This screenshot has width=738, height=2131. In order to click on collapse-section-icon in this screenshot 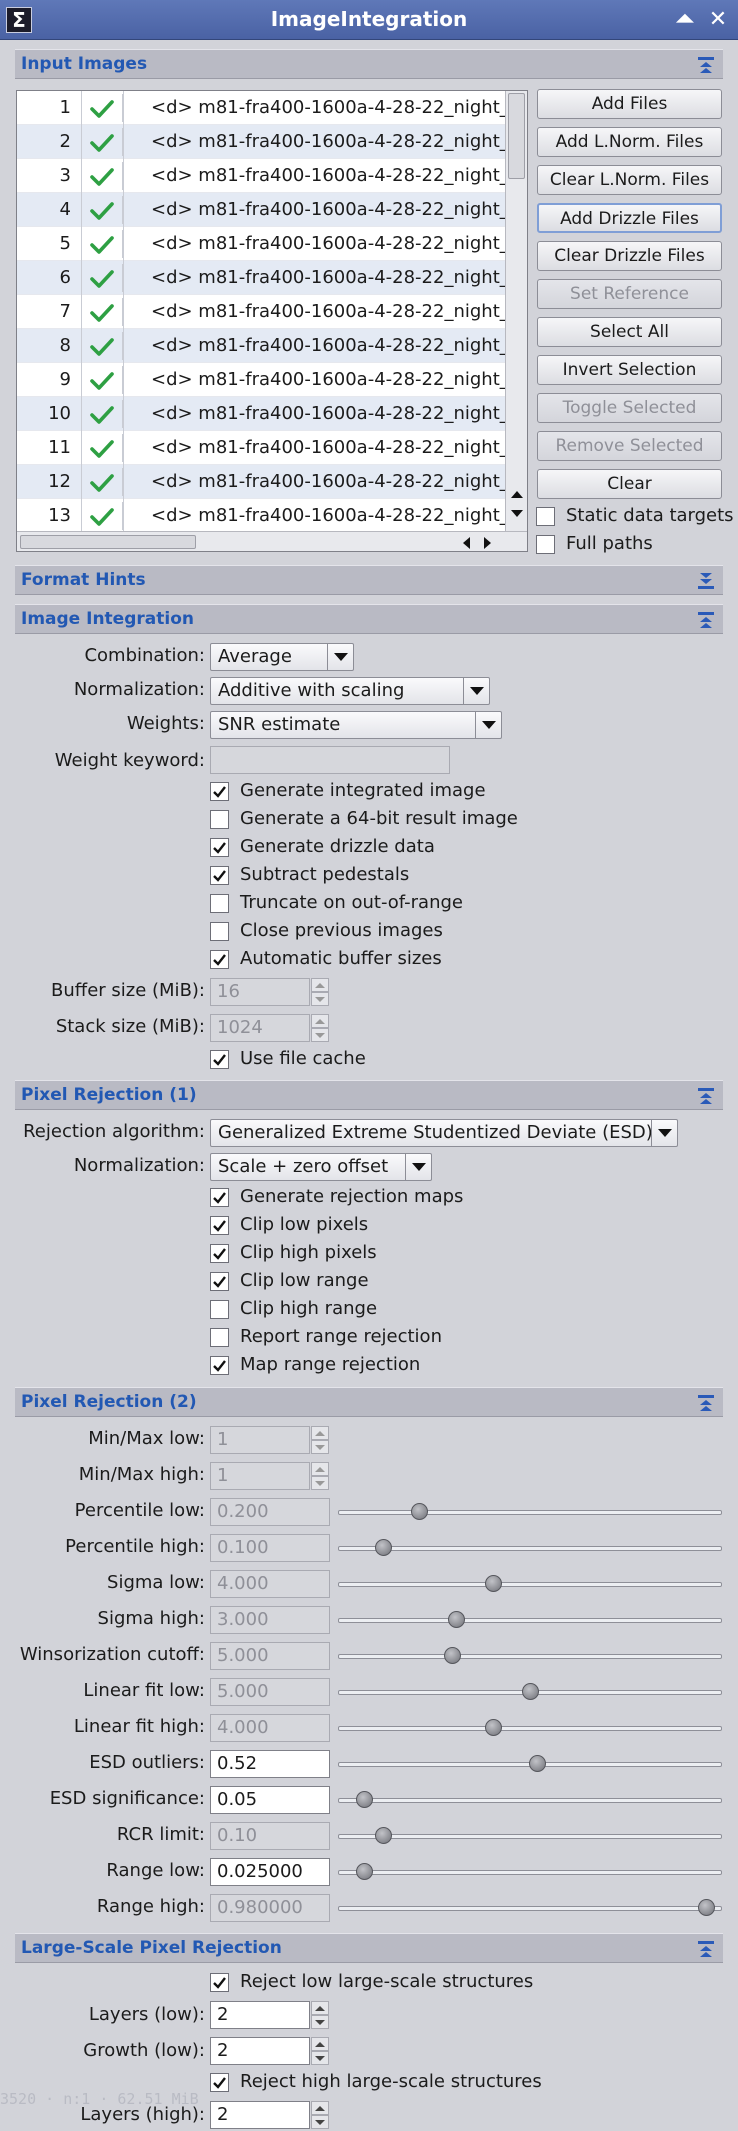, I will do `click(706, 1096)`.